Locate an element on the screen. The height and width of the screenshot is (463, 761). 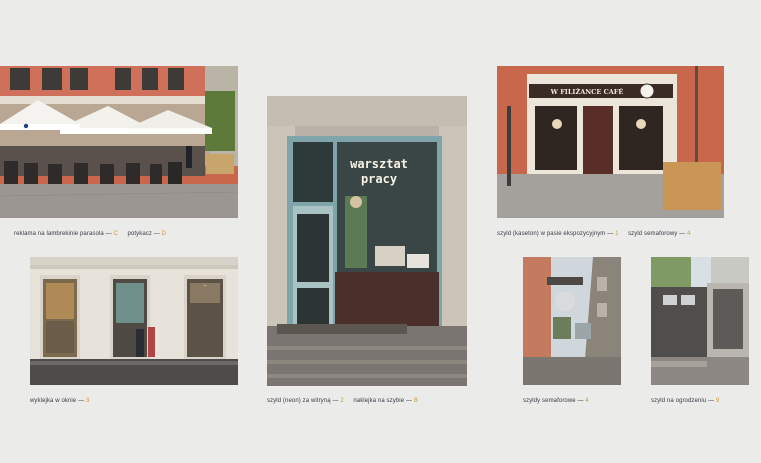
photo-fence-sign is located at coordinates (700, 321).